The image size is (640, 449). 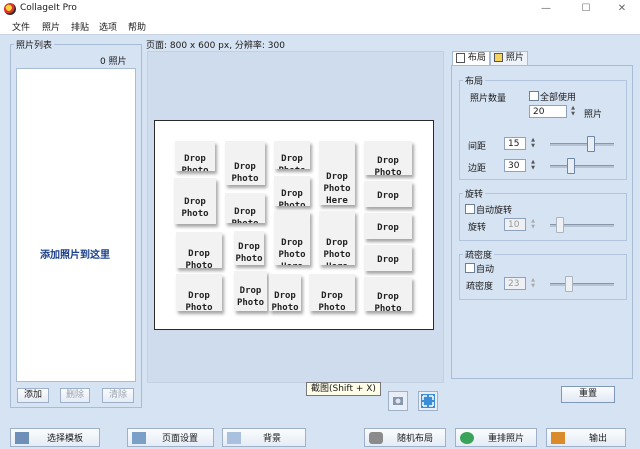 What do you see at coordinates (622, 9) in the screenshot?
I see `close-button: ✕` at bounding box center [622, 9].